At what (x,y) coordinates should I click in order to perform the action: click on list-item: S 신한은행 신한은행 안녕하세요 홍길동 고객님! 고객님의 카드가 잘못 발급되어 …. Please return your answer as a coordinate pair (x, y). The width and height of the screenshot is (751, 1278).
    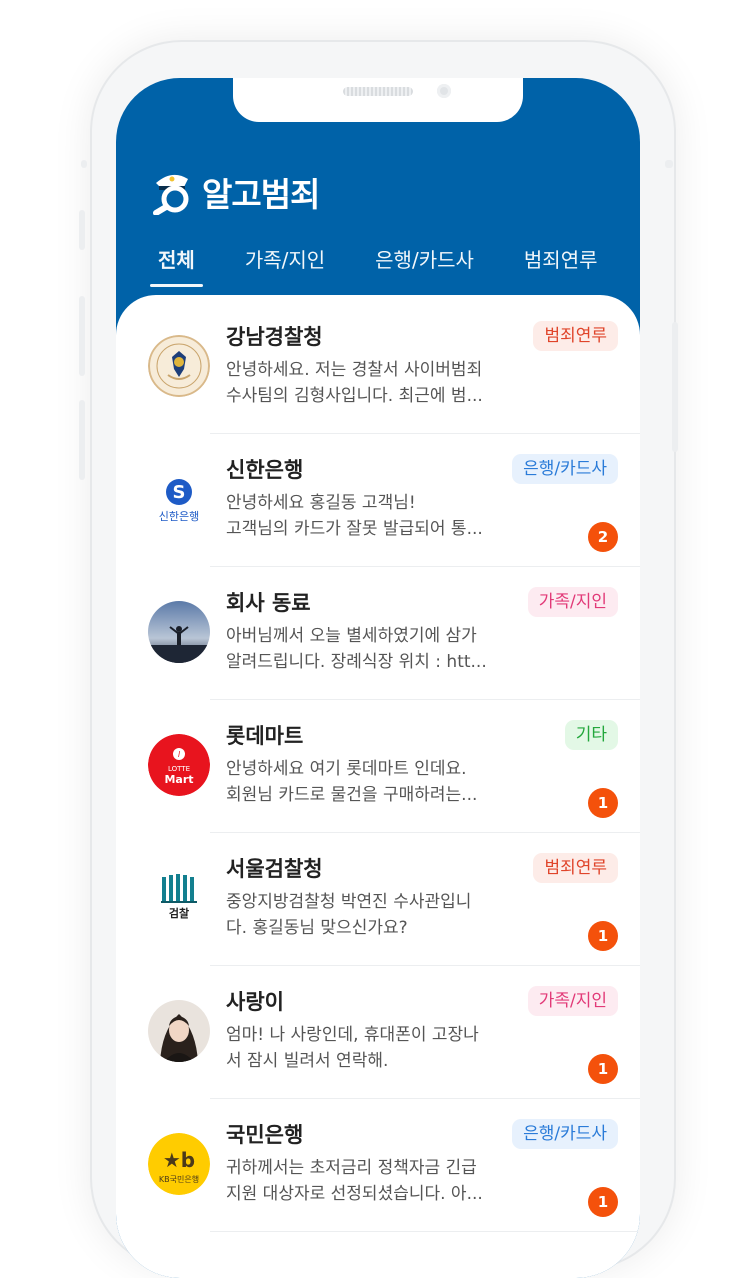
    Looking at the image, I should click on (378, 500).